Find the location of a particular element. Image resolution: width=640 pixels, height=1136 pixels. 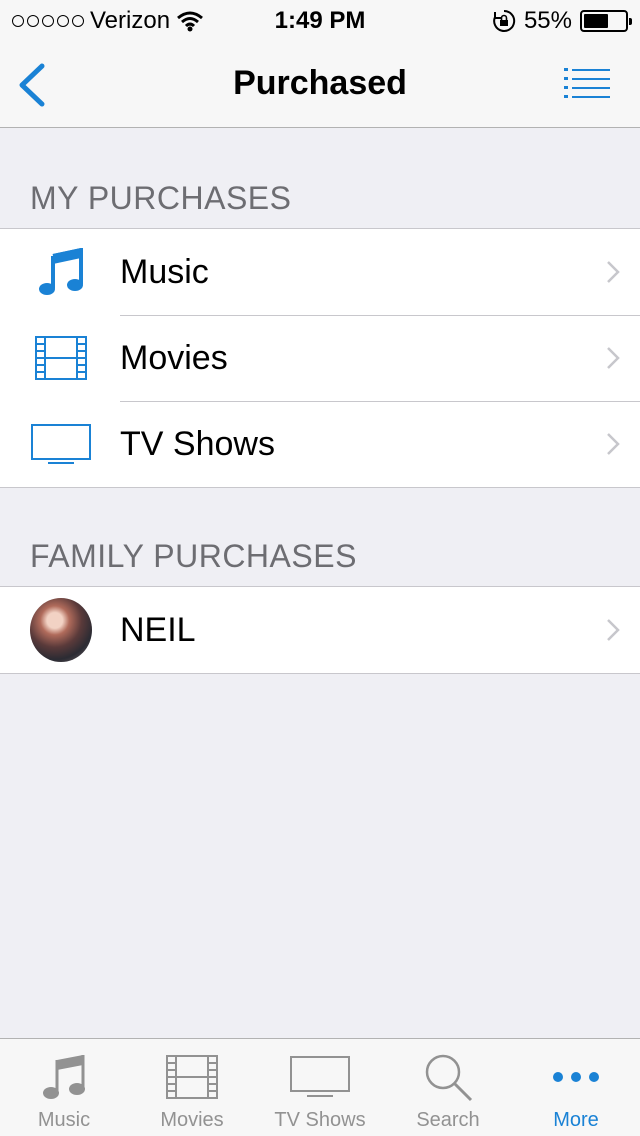

tab-music: Music is located at coordinates (64, 1087).